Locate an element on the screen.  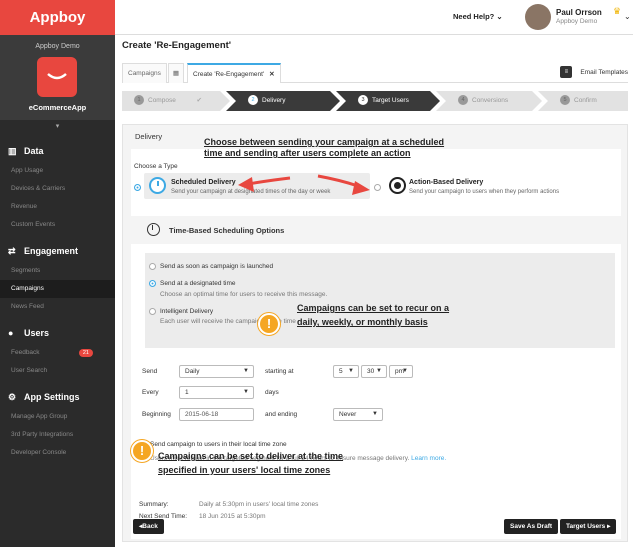
nav-head-data: ▥ Data is located at coordinates (57, 151).